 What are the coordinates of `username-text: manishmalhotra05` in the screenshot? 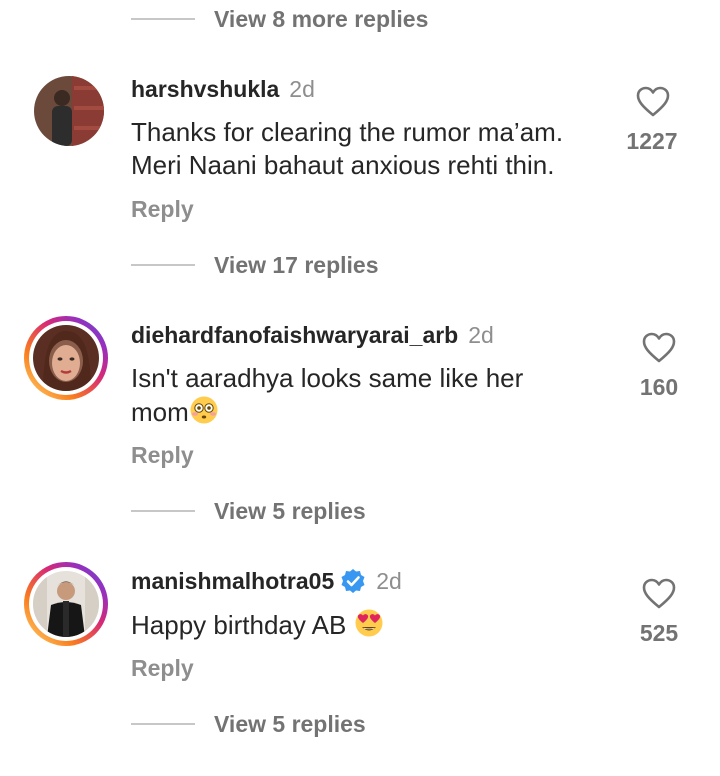 It's located at (232, 581).